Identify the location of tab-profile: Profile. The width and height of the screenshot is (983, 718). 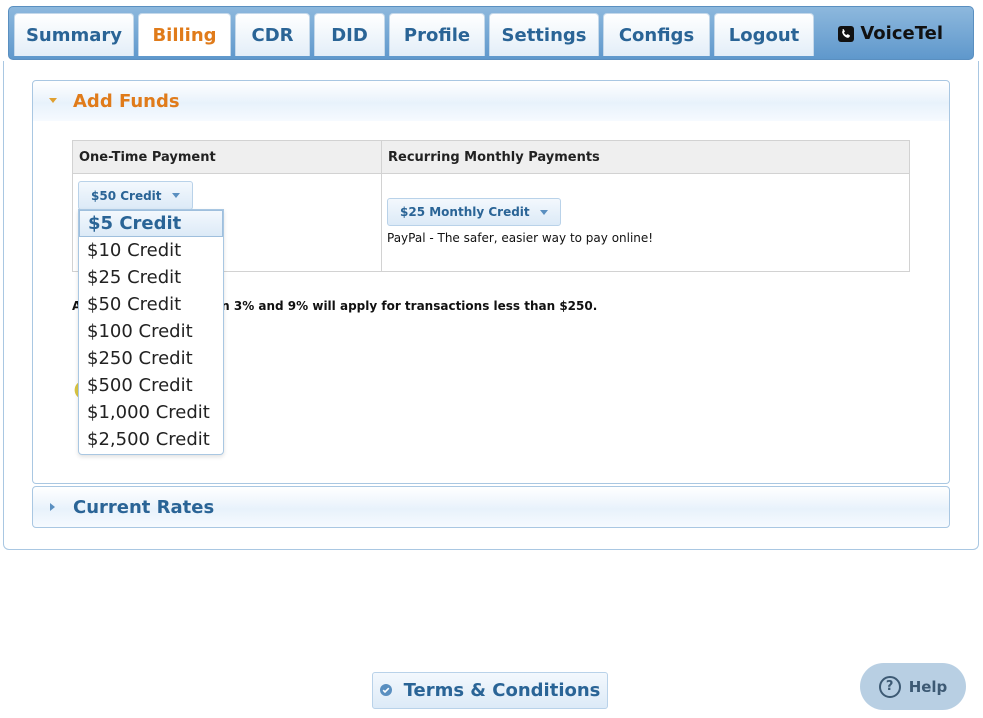
(437, 34).